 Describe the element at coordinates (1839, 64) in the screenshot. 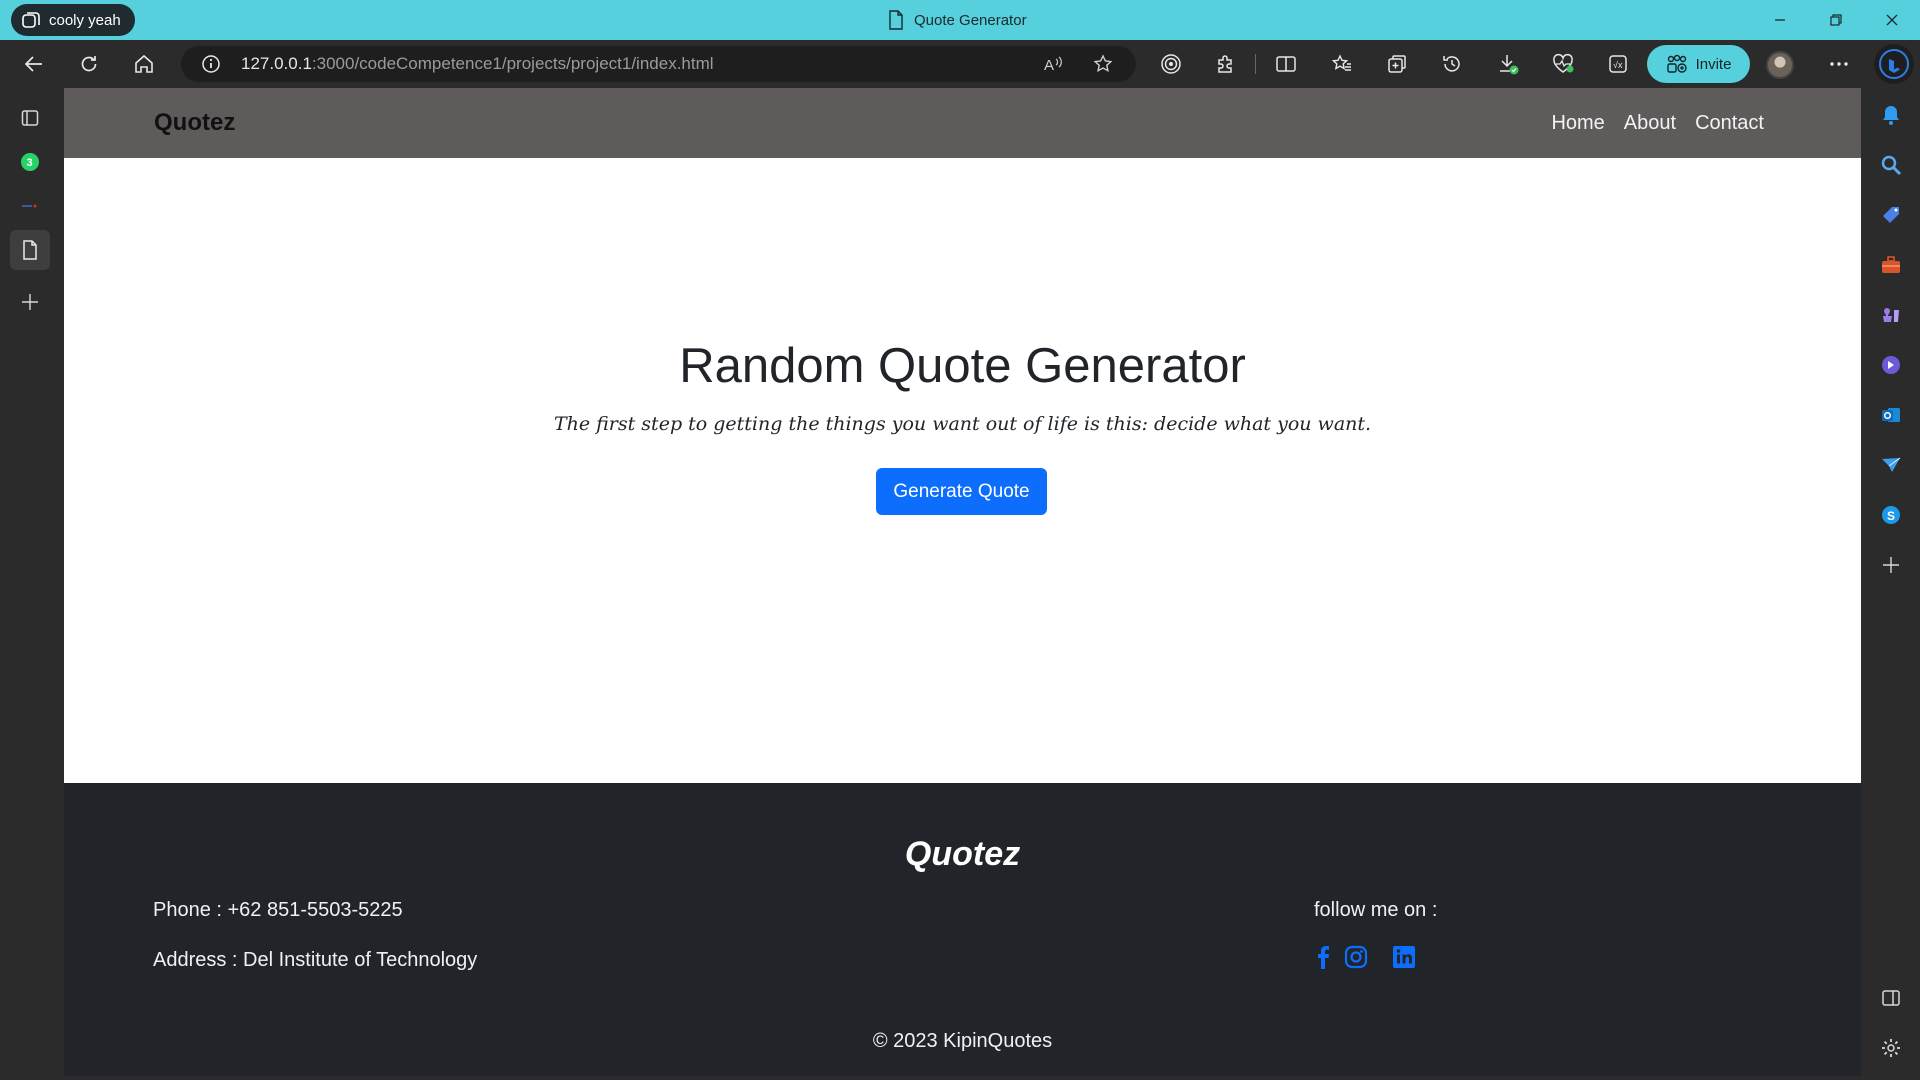

I see `settings-more-button` at that location.